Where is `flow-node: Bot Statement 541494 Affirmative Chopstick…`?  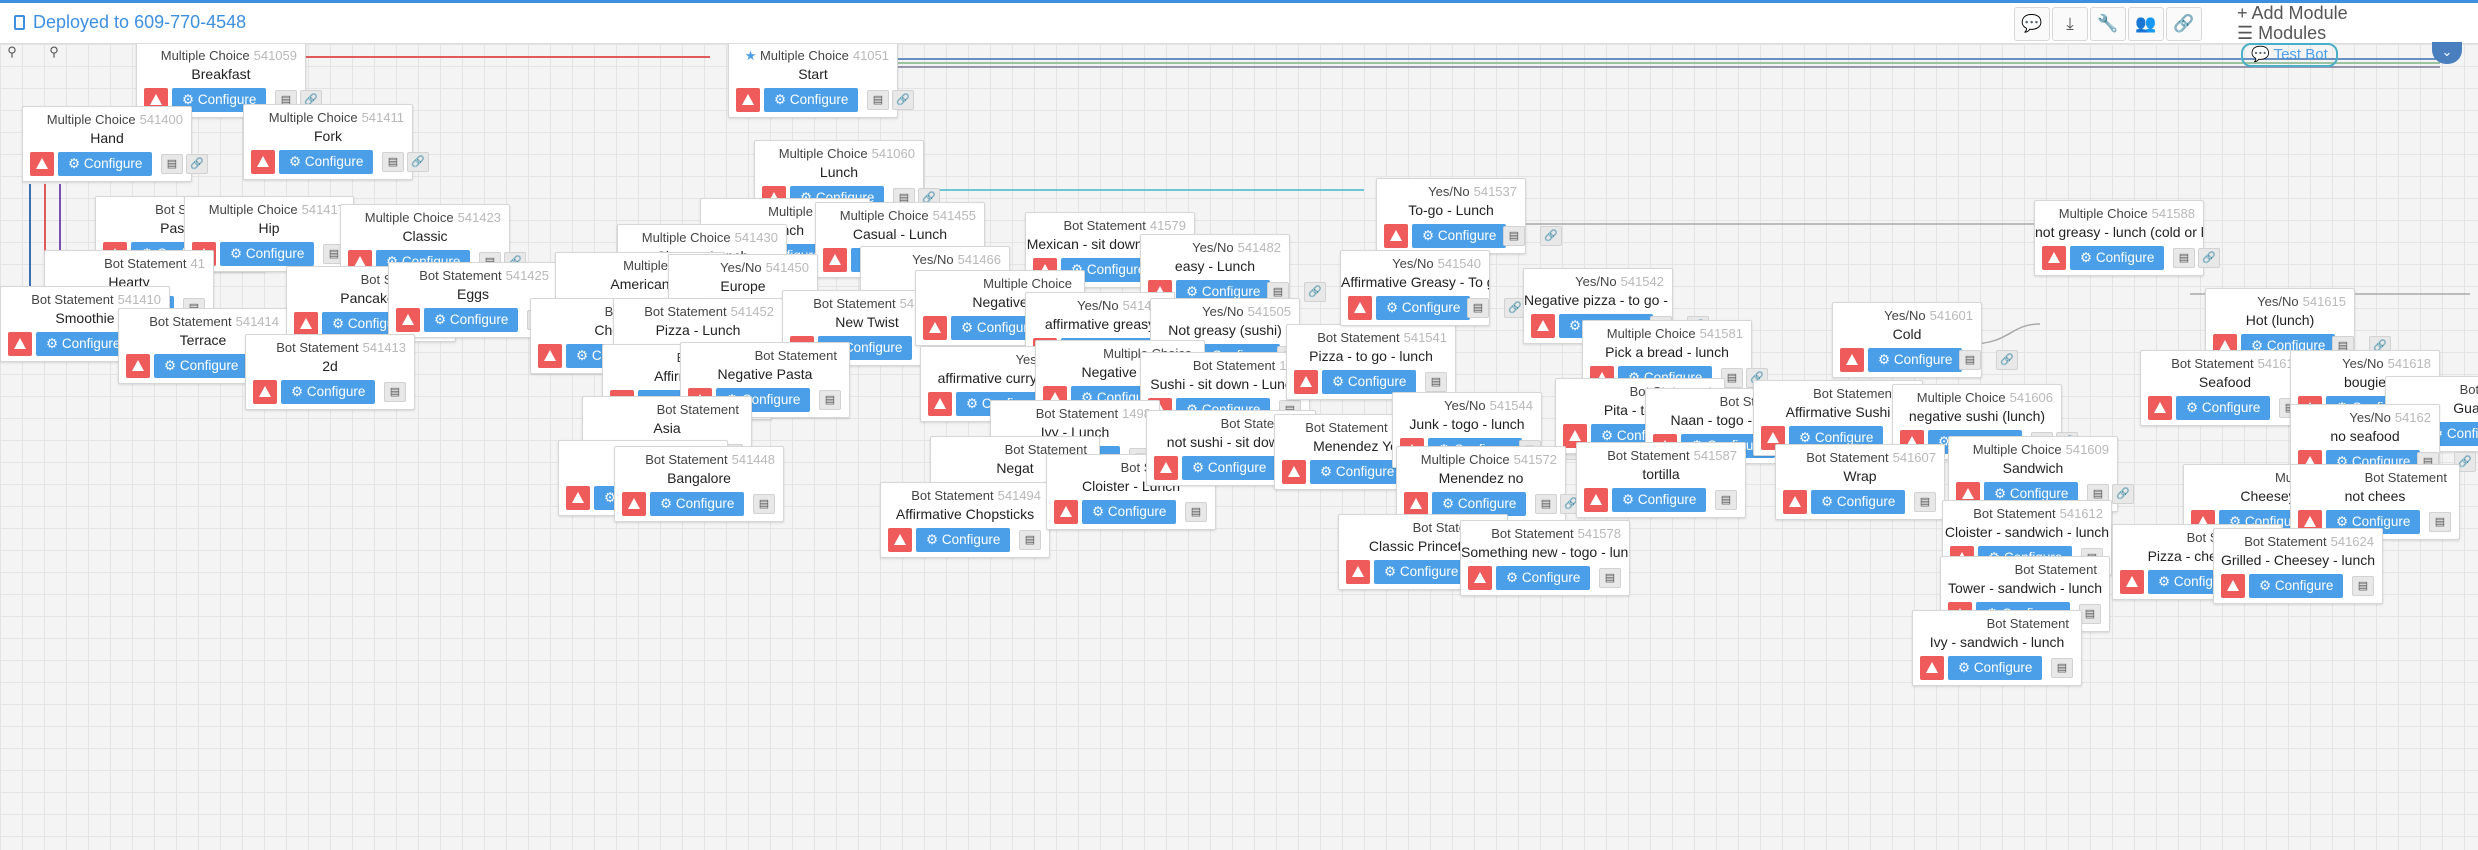 flow-node: Bot Statement 541494 Affirmative Chopstick… is located at coordinates (965, 520).